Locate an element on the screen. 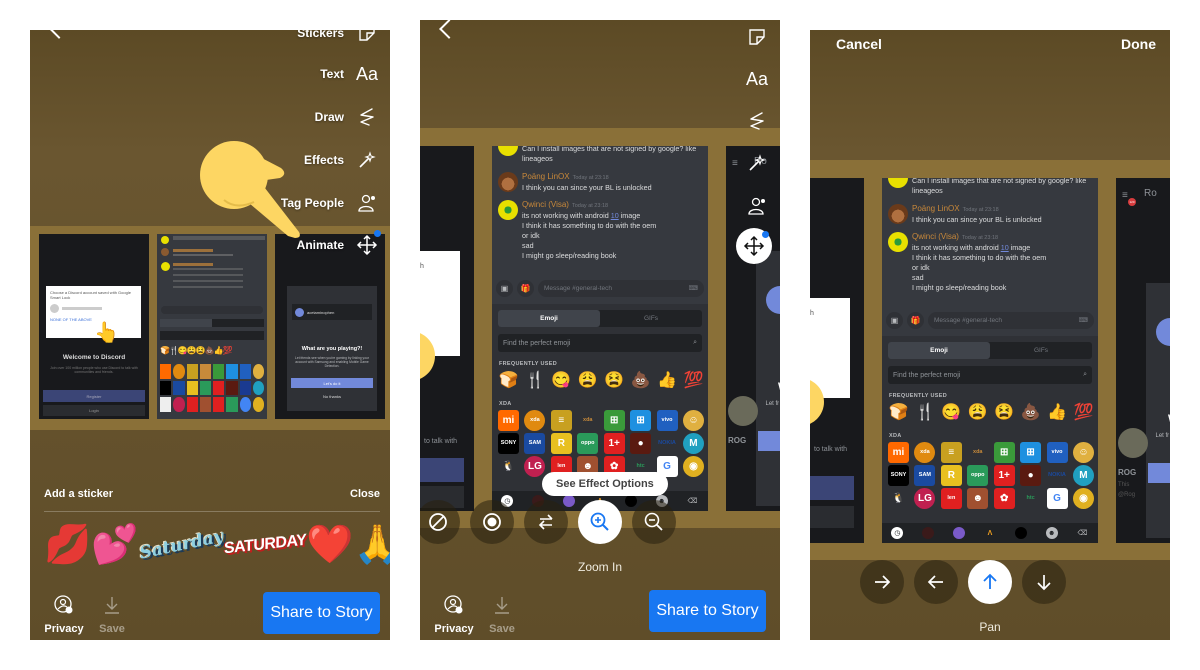 The width and height of the screenshot is (1200, 670). tool-text: Aa is located at coordinates (757, 79).